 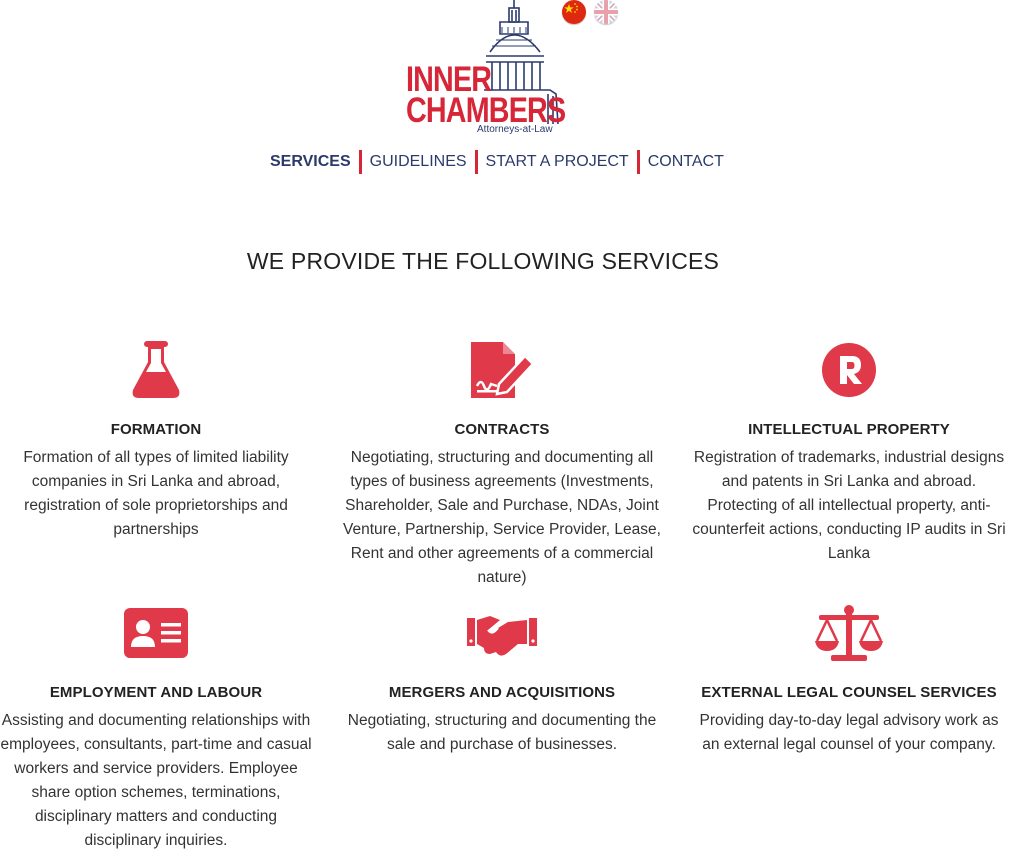 What do you see at coordinates (849, 633) in the screenshot?
I see `scales-icon` at bounding box center [849, 633].